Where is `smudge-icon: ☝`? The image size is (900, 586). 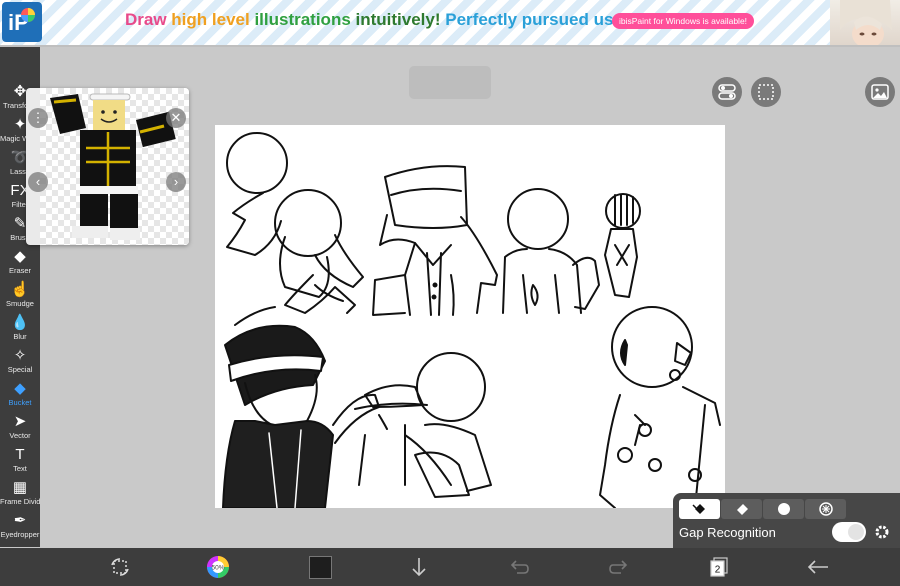
smudge-icon: ☝ is located at coordinates (20, 289).